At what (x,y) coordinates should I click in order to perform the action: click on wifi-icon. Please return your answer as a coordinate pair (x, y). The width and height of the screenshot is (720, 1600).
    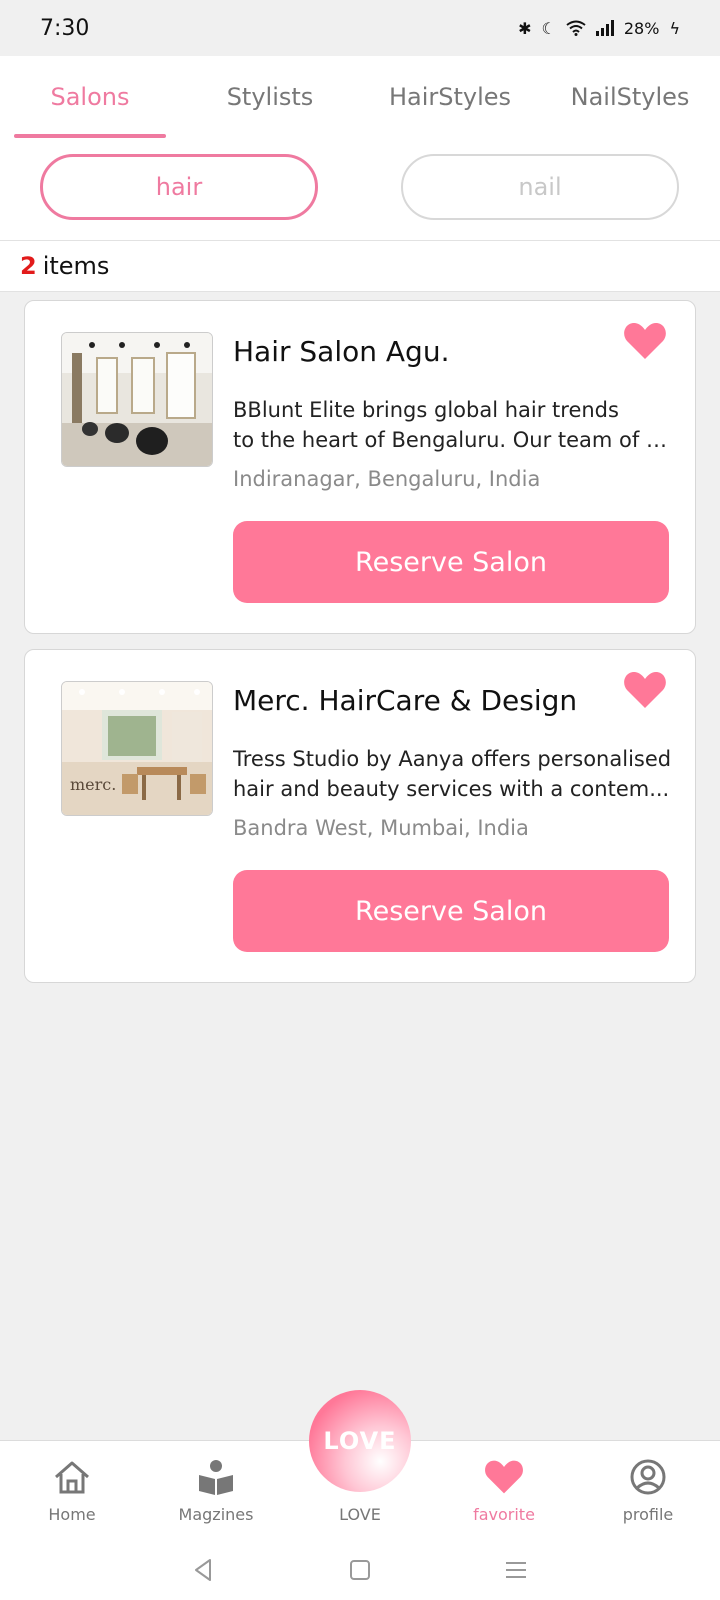
    Looking at the image, I should click on (576, 28).